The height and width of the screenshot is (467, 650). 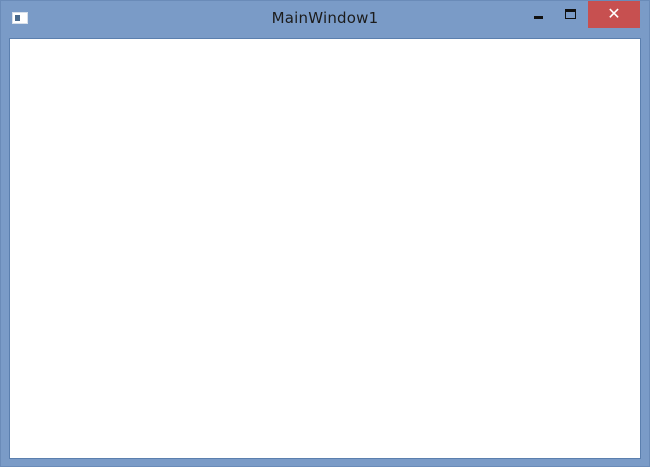 I want to click on maximize-button, so click(x=571, y=14).